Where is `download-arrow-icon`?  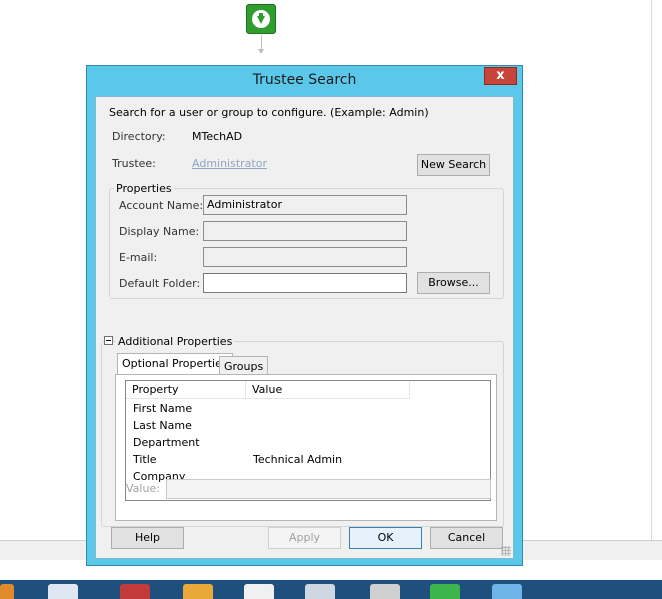 download-arrow-icon is located at coordinates (261, 19).